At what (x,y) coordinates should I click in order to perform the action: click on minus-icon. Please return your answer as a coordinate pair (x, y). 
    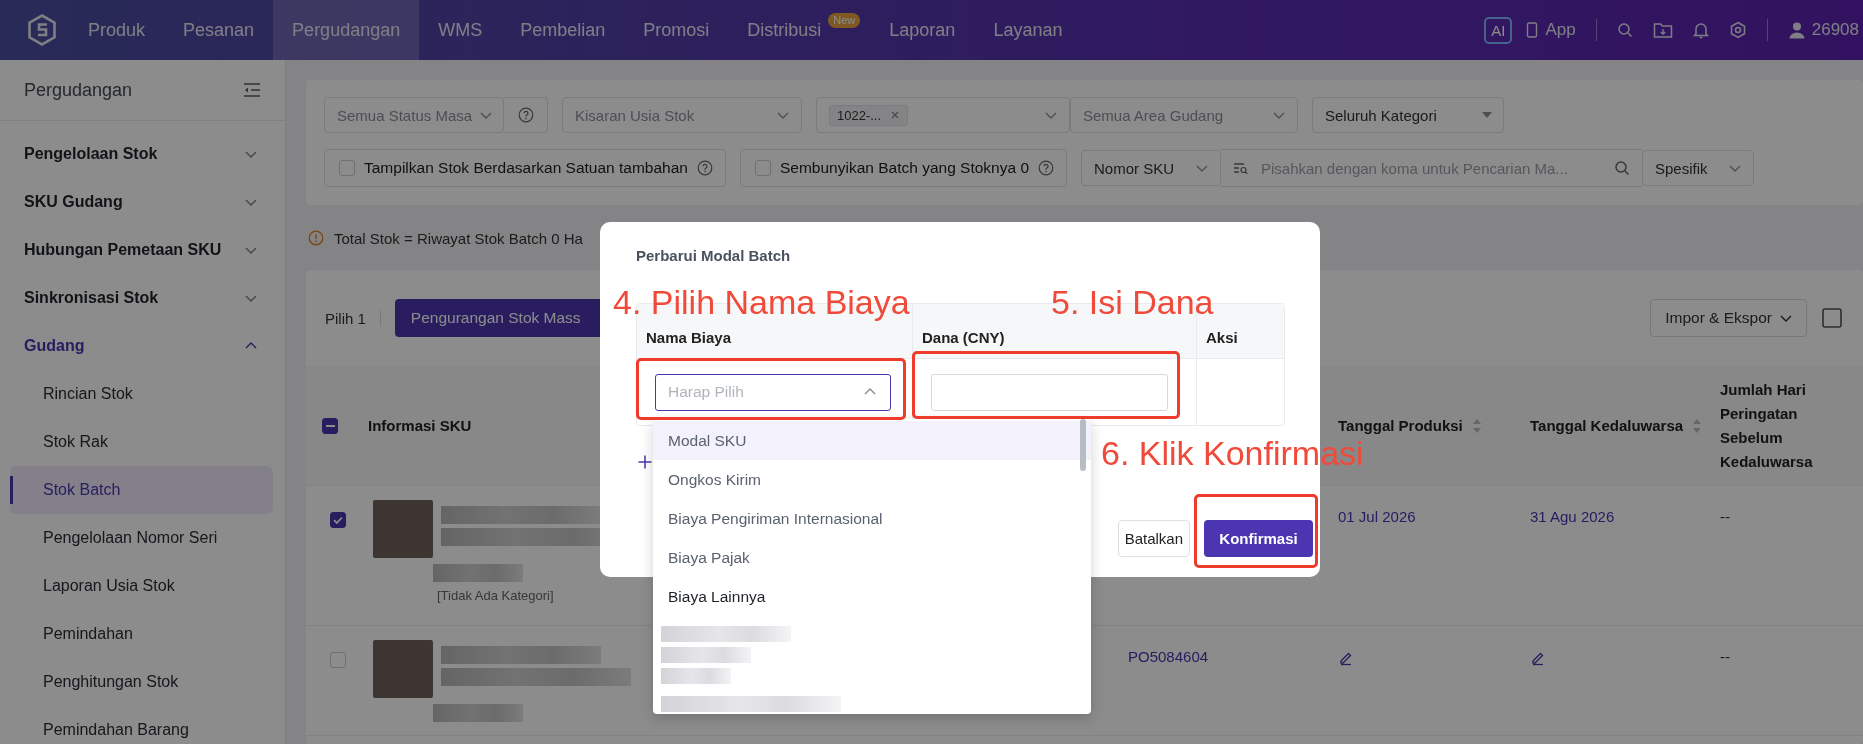
    Looking at the image, I should click on (330, 425).